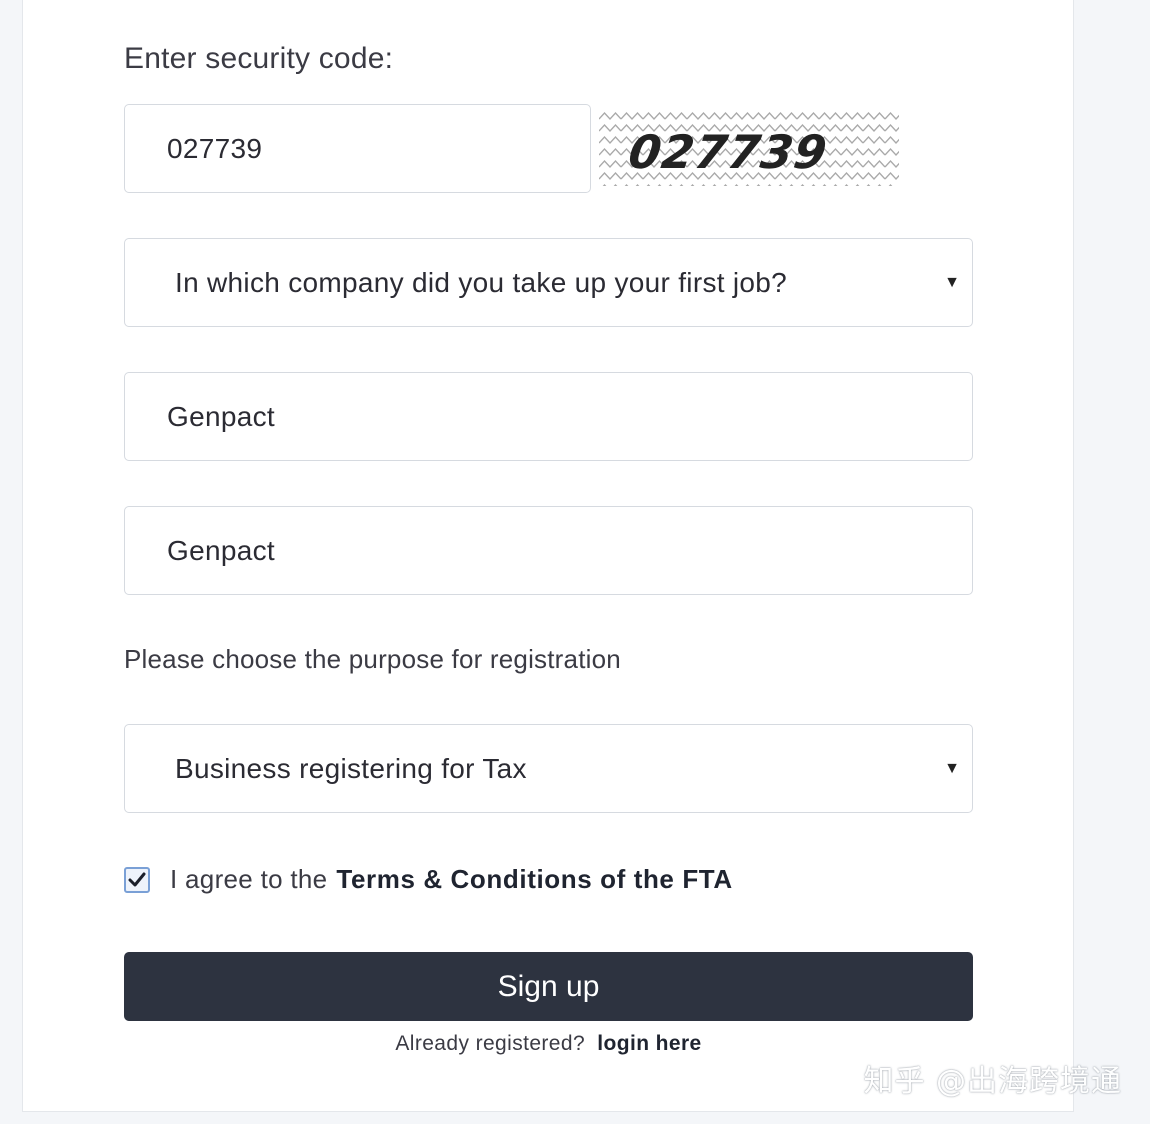  I want to click on security-answer-confirm-value: Genpact, so click(221, 550).